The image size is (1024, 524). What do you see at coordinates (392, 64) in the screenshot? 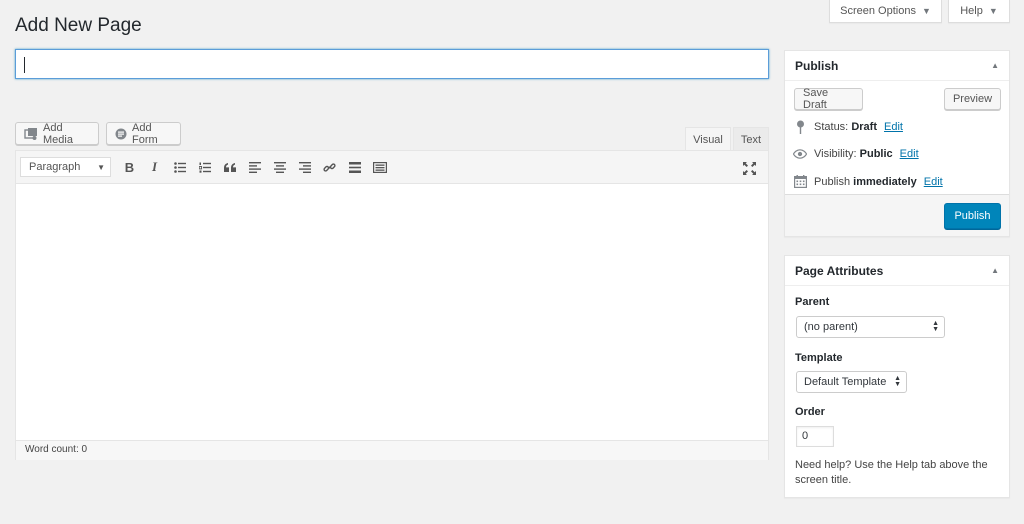
I see `post-title-input` at bounding box center [392, 64].